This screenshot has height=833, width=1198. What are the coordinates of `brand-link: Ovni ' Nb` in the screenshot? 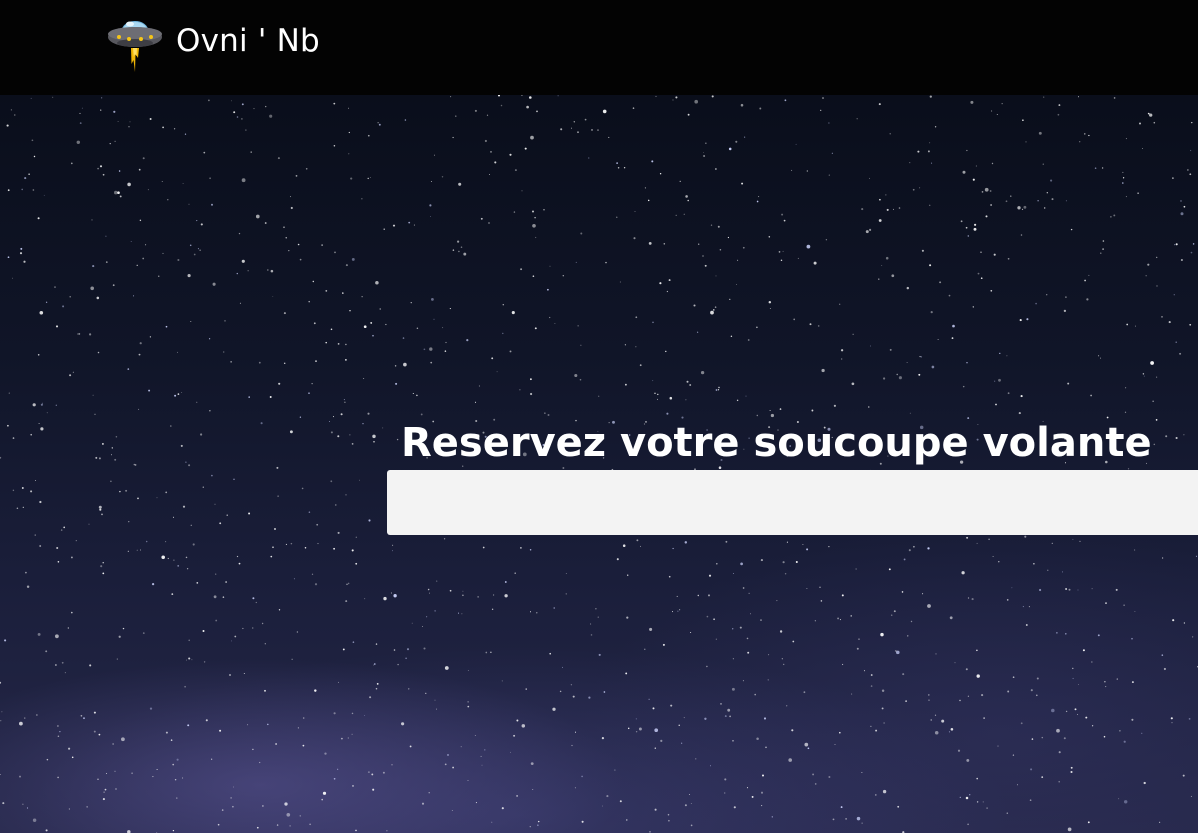 It's located at (213, 44).